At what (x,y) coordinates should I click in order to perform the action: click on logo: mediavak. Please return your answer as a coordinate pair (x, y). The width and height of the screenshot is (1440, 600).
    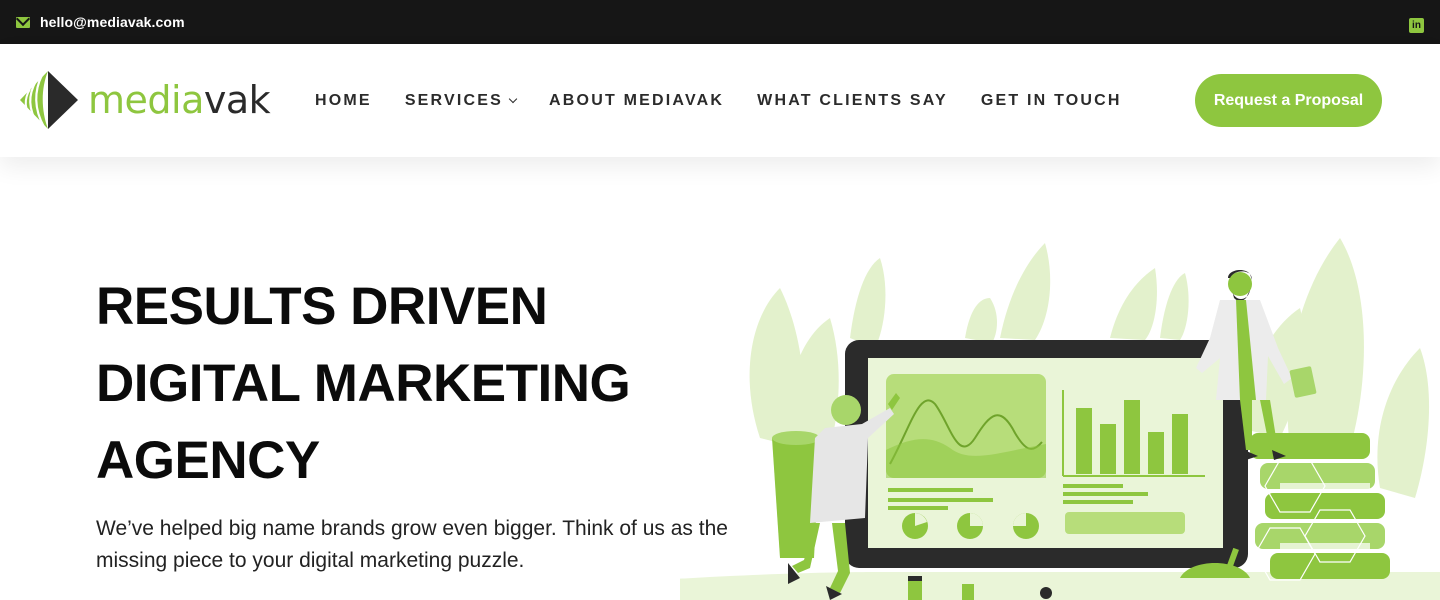
    Looking at the image, I should click on (144, 100).